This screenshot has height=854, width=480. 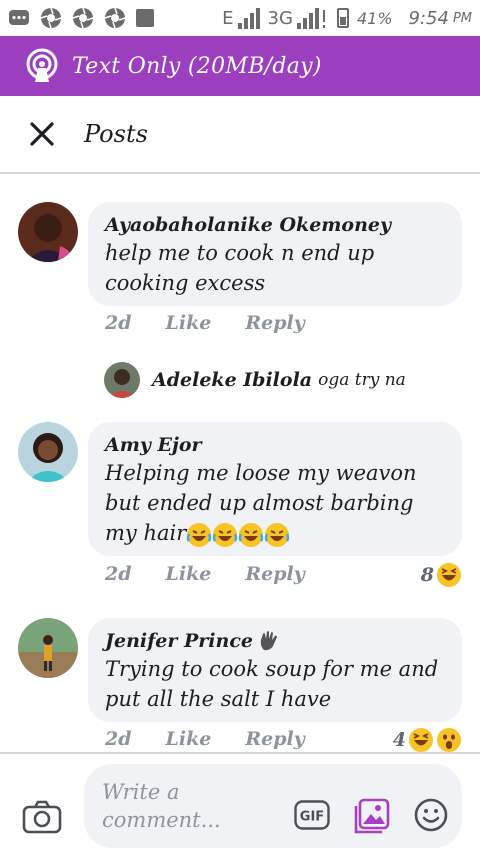 I want to click on comment-author: Amy Ejor, so click(x=275, y=445).